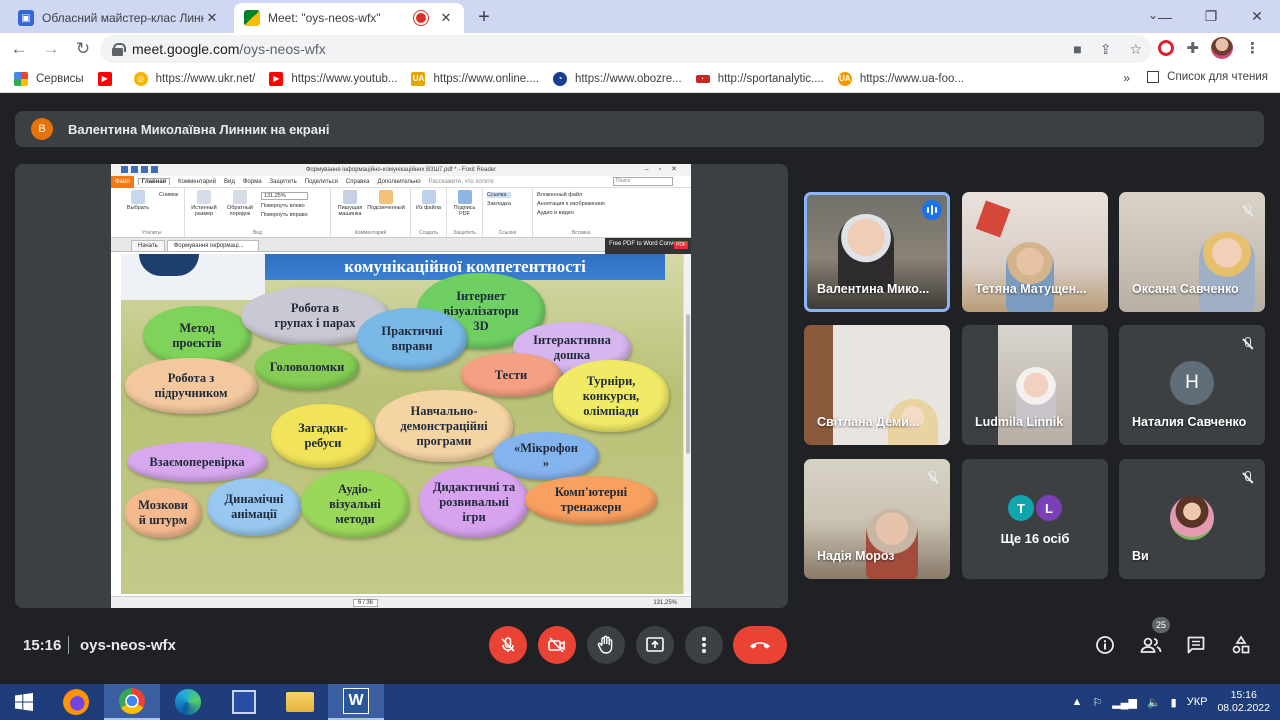 This screenshot has width=1280, height=720. Describe the element at coordinates (1196, 645) in the screenshot. I see `chat-button` at that location.